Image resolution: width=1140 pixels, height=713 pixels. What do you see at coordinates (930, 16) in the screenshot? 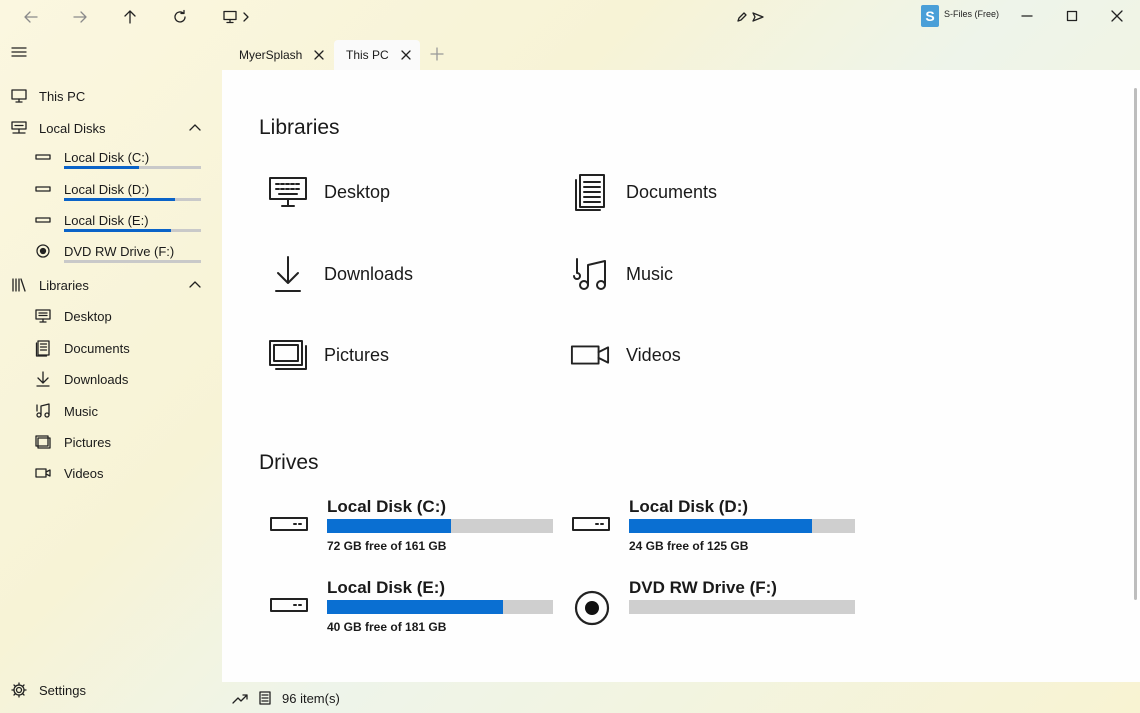
I see `app-logo: S` at bounding box center [930, 16].